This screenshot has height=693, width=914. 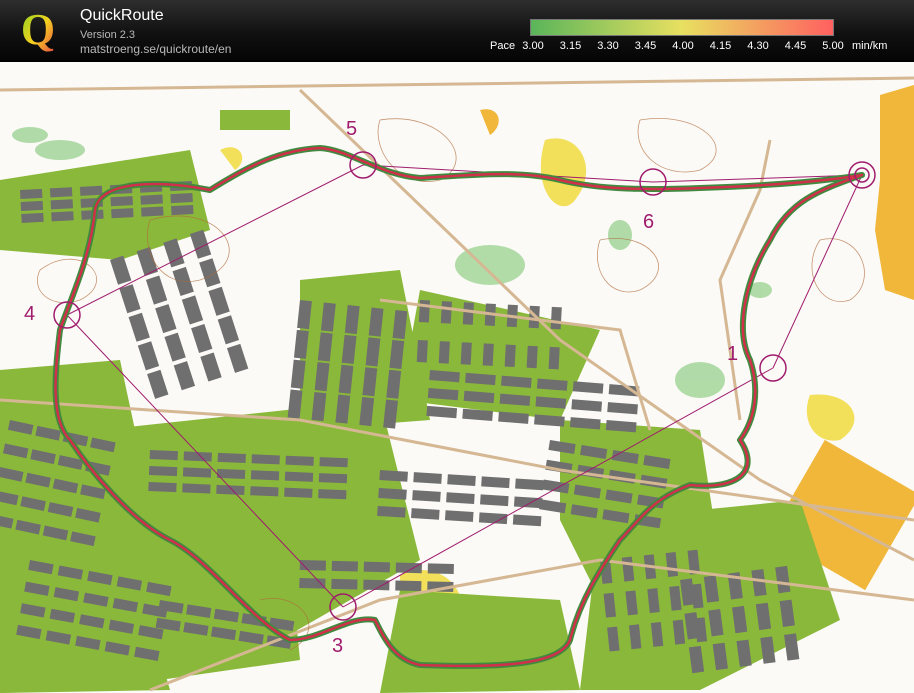 What do you see at coordinates (337, 646) in the screenshot?
I see `control-number-3: 3` at bounding box center [337, 646].